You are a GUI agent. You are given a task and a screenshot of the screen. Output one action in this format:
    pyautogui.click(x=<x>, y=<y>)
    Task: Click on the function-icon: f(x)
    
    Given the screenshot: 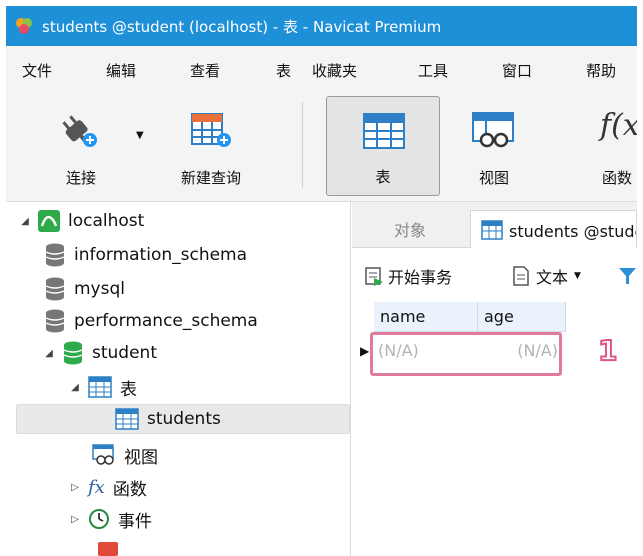 What is the action you would take?
    pyautogui.click(x=618, y=125)
    